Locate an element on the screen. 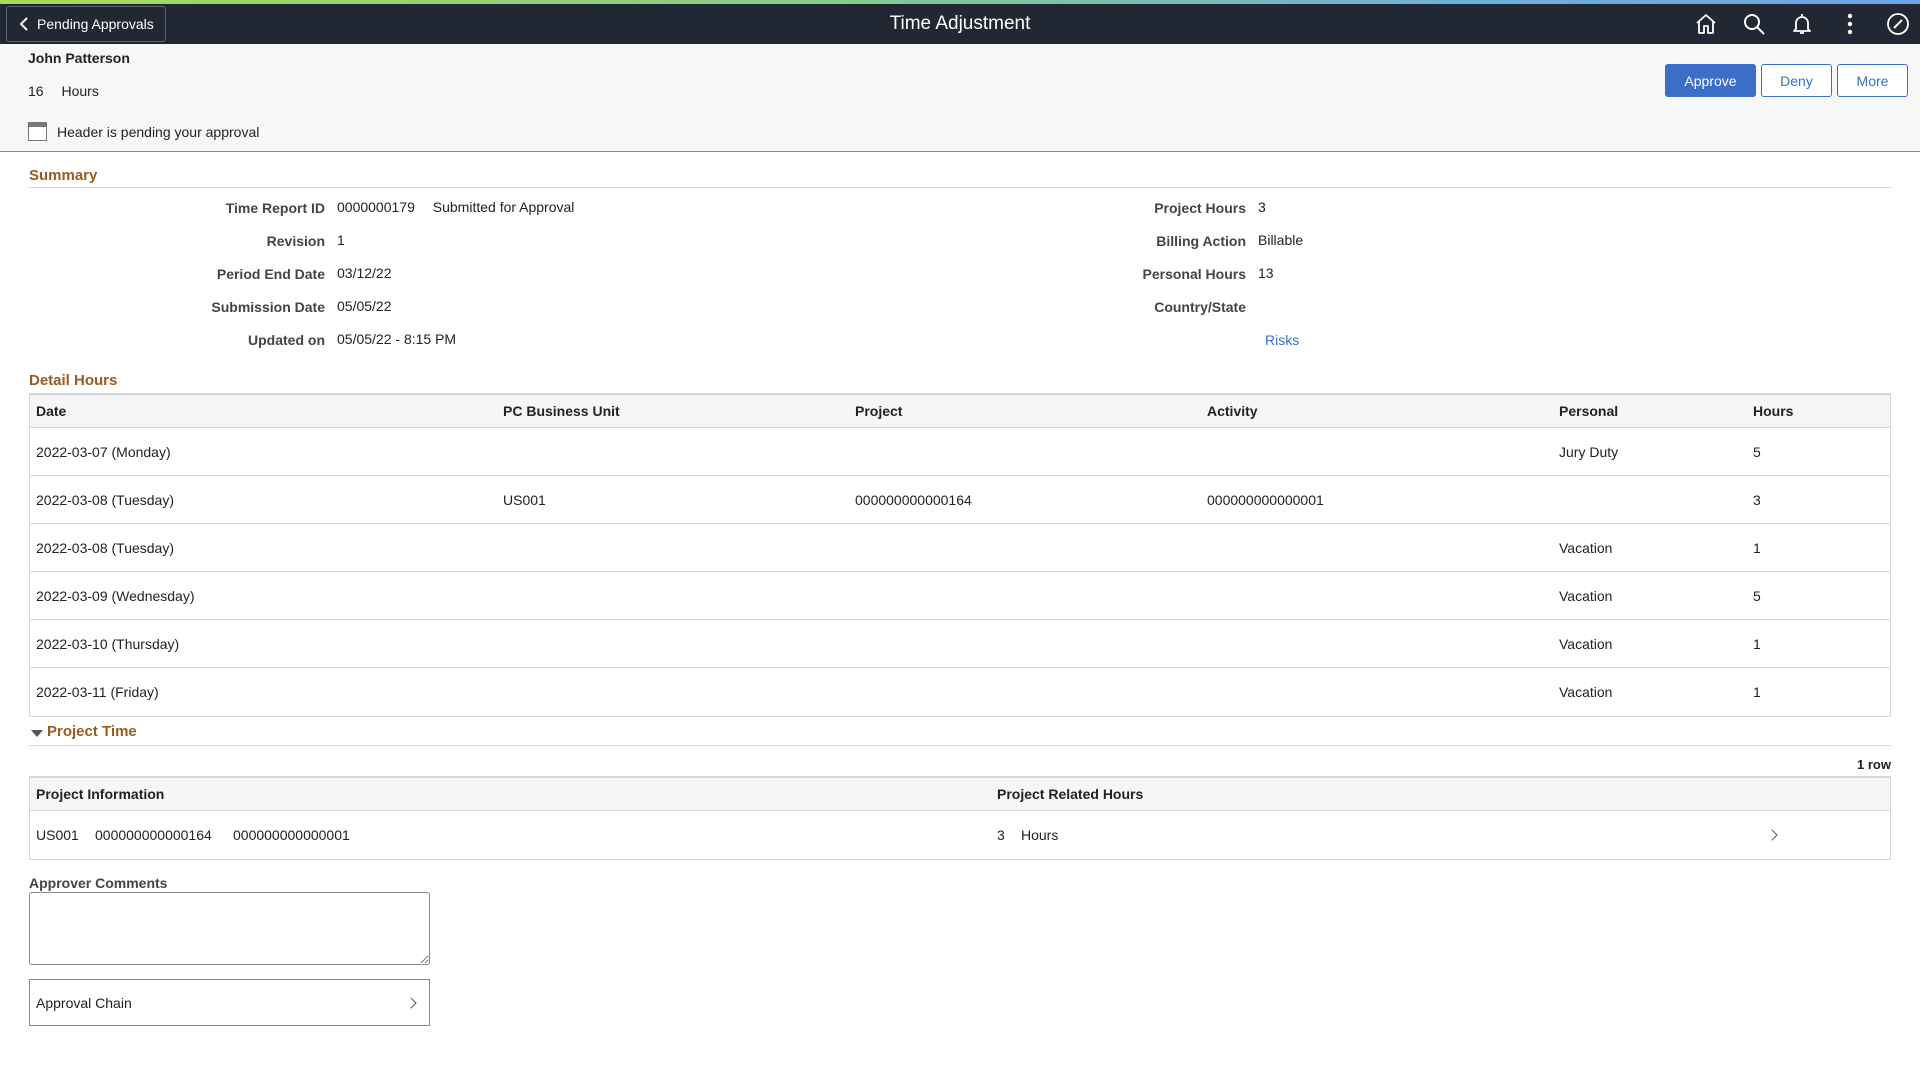 The width and height of the screenshot is (1920, 1080). cell-hours-unit: Hours is located at coordinates (1040, 835).